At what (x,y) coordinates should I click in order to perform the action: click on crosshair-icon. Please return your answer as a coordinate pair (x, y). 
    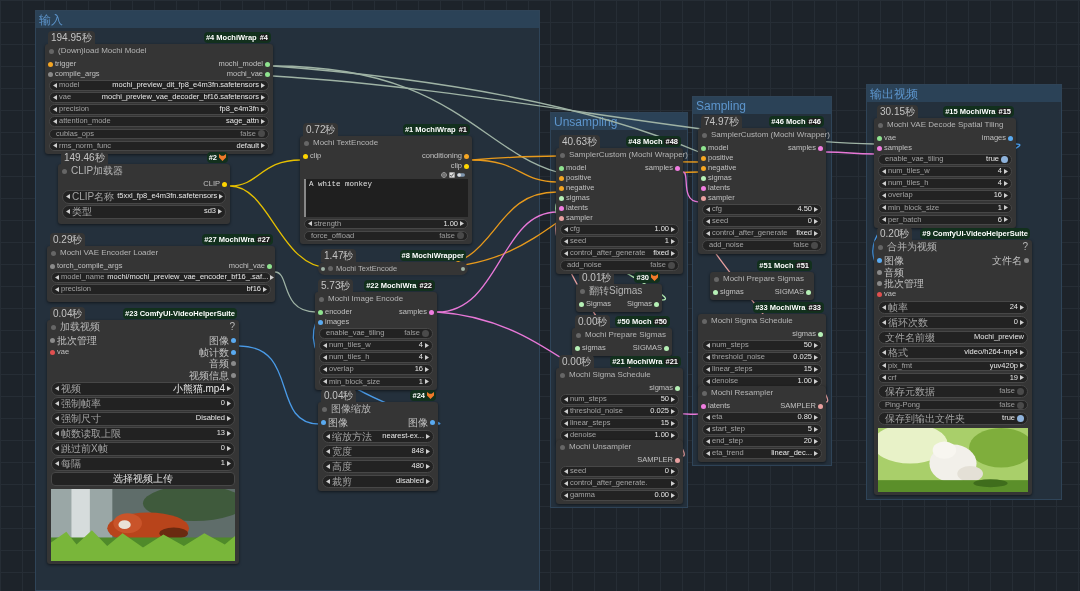
    Looking at the image, I should click on (444, 175).